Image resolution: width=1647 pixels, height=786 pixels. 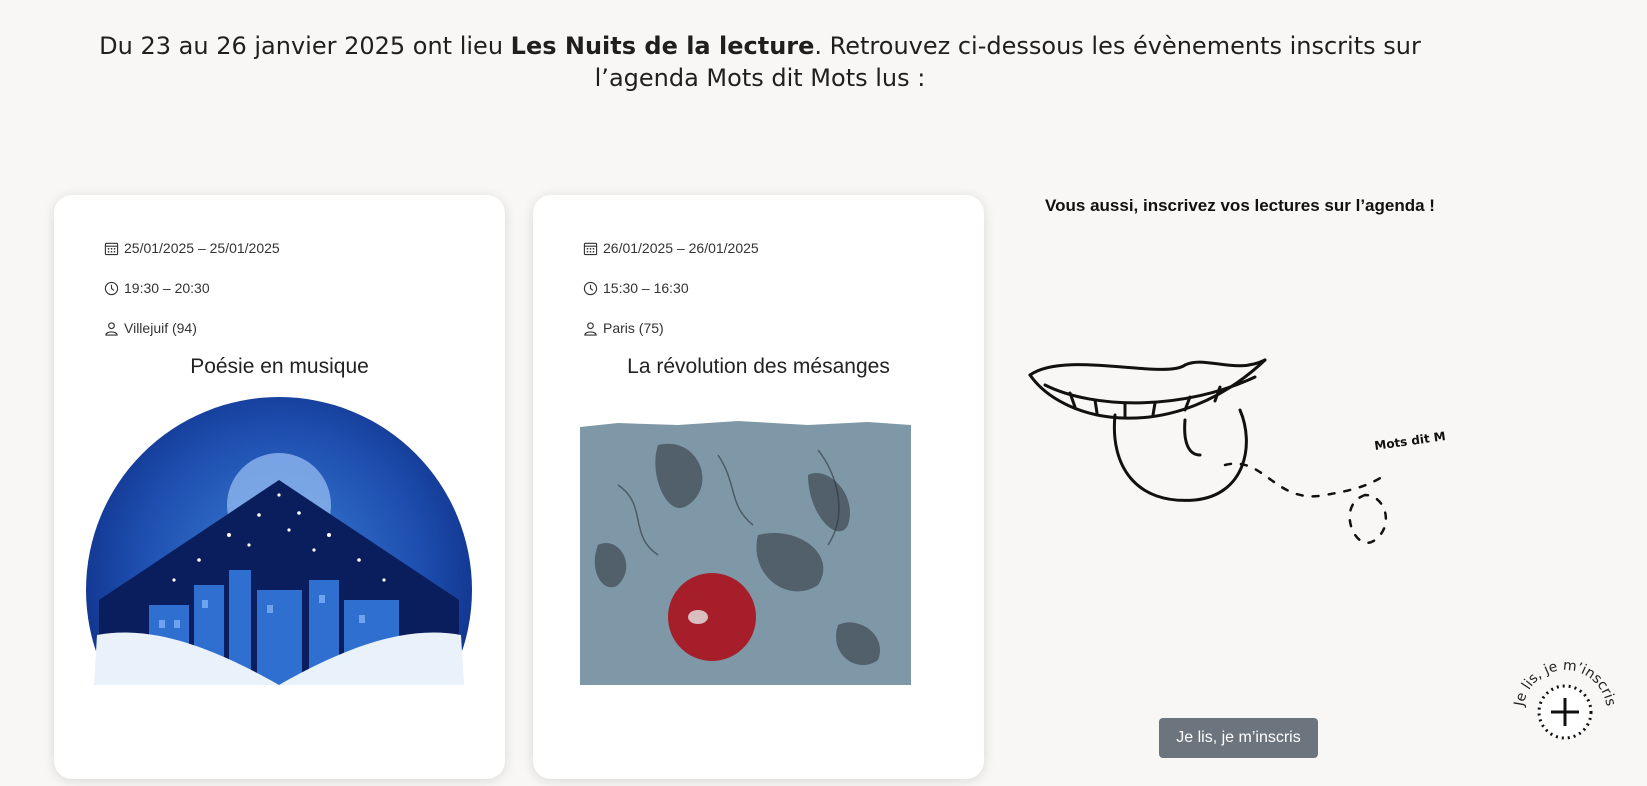 I want to click on event-place-text: Paris (75), so click(x=633, y=328).